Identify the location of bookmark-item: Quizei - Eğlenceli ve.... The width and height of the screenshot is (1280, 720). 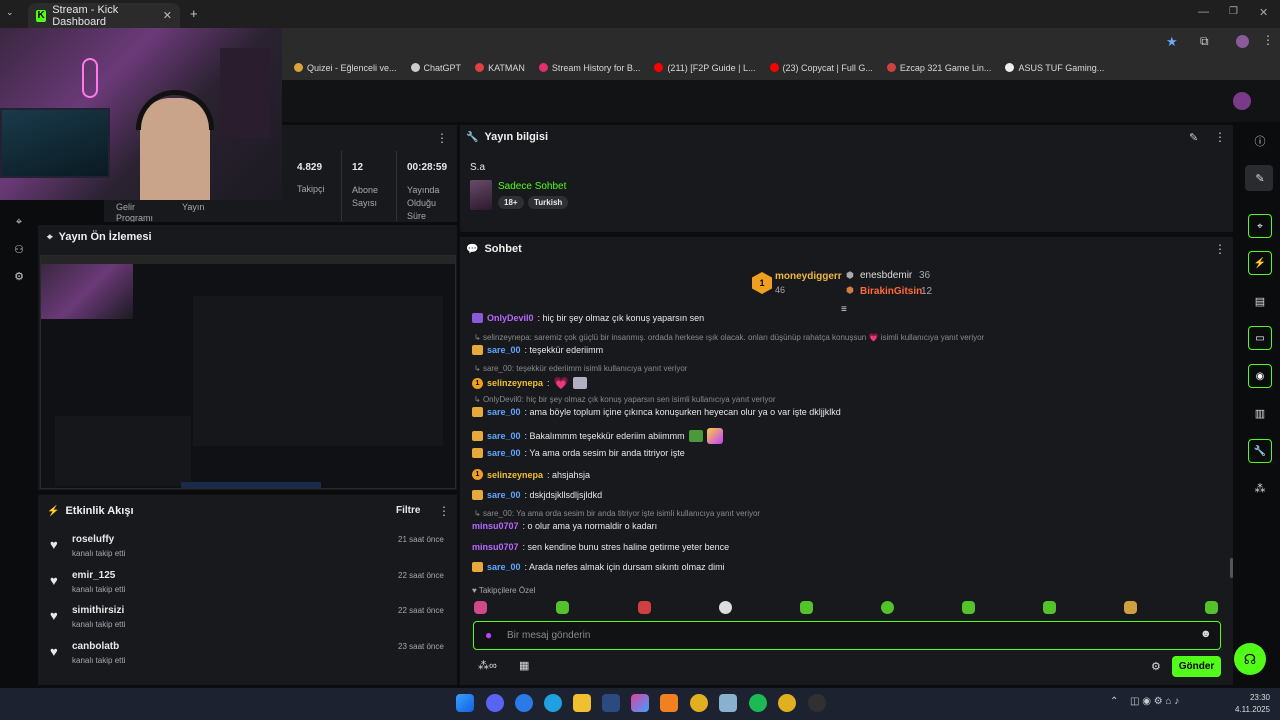
(345, 68).